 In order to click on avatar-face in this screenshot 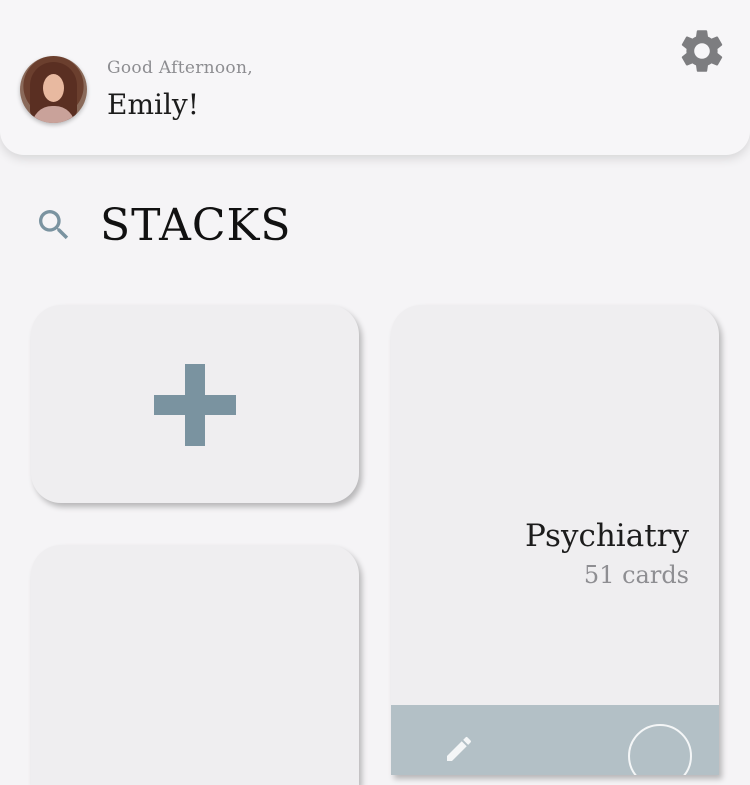, I will do `click(53, 88)`.